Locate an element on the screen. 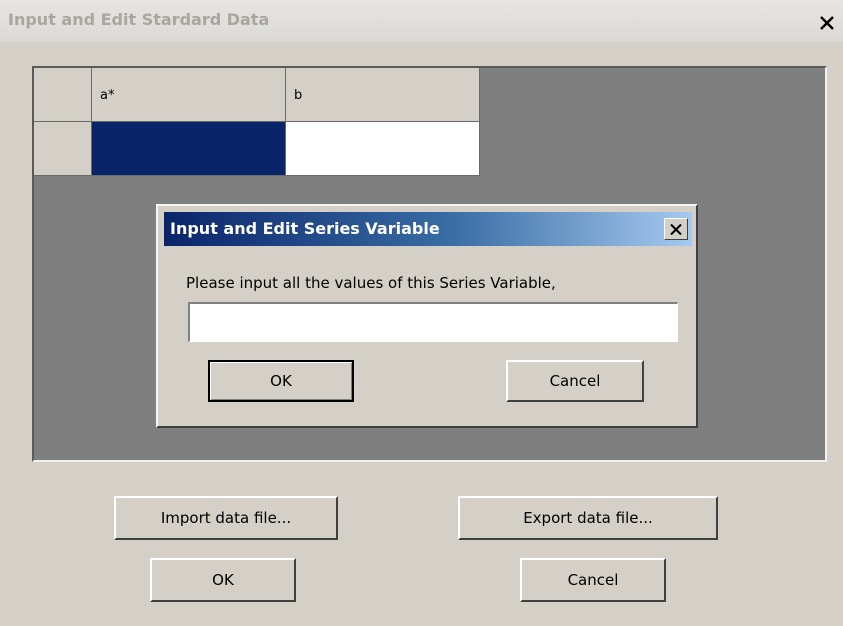  main-titlebar: Input and Edit Stardard Data is located at coordinates (421, 21).